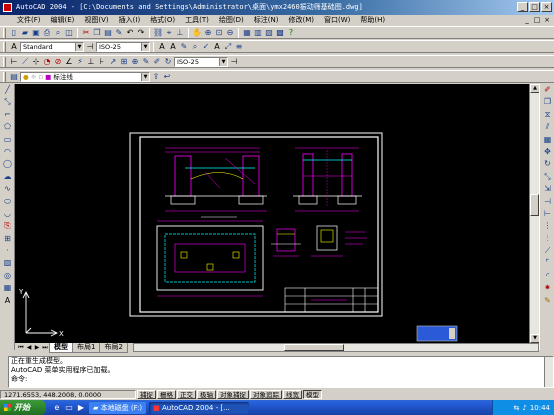 Image resolution: width=554 pixels, height=415 pixels. I want to click on break-at-point-icon: ⋮, so click(547, 226).